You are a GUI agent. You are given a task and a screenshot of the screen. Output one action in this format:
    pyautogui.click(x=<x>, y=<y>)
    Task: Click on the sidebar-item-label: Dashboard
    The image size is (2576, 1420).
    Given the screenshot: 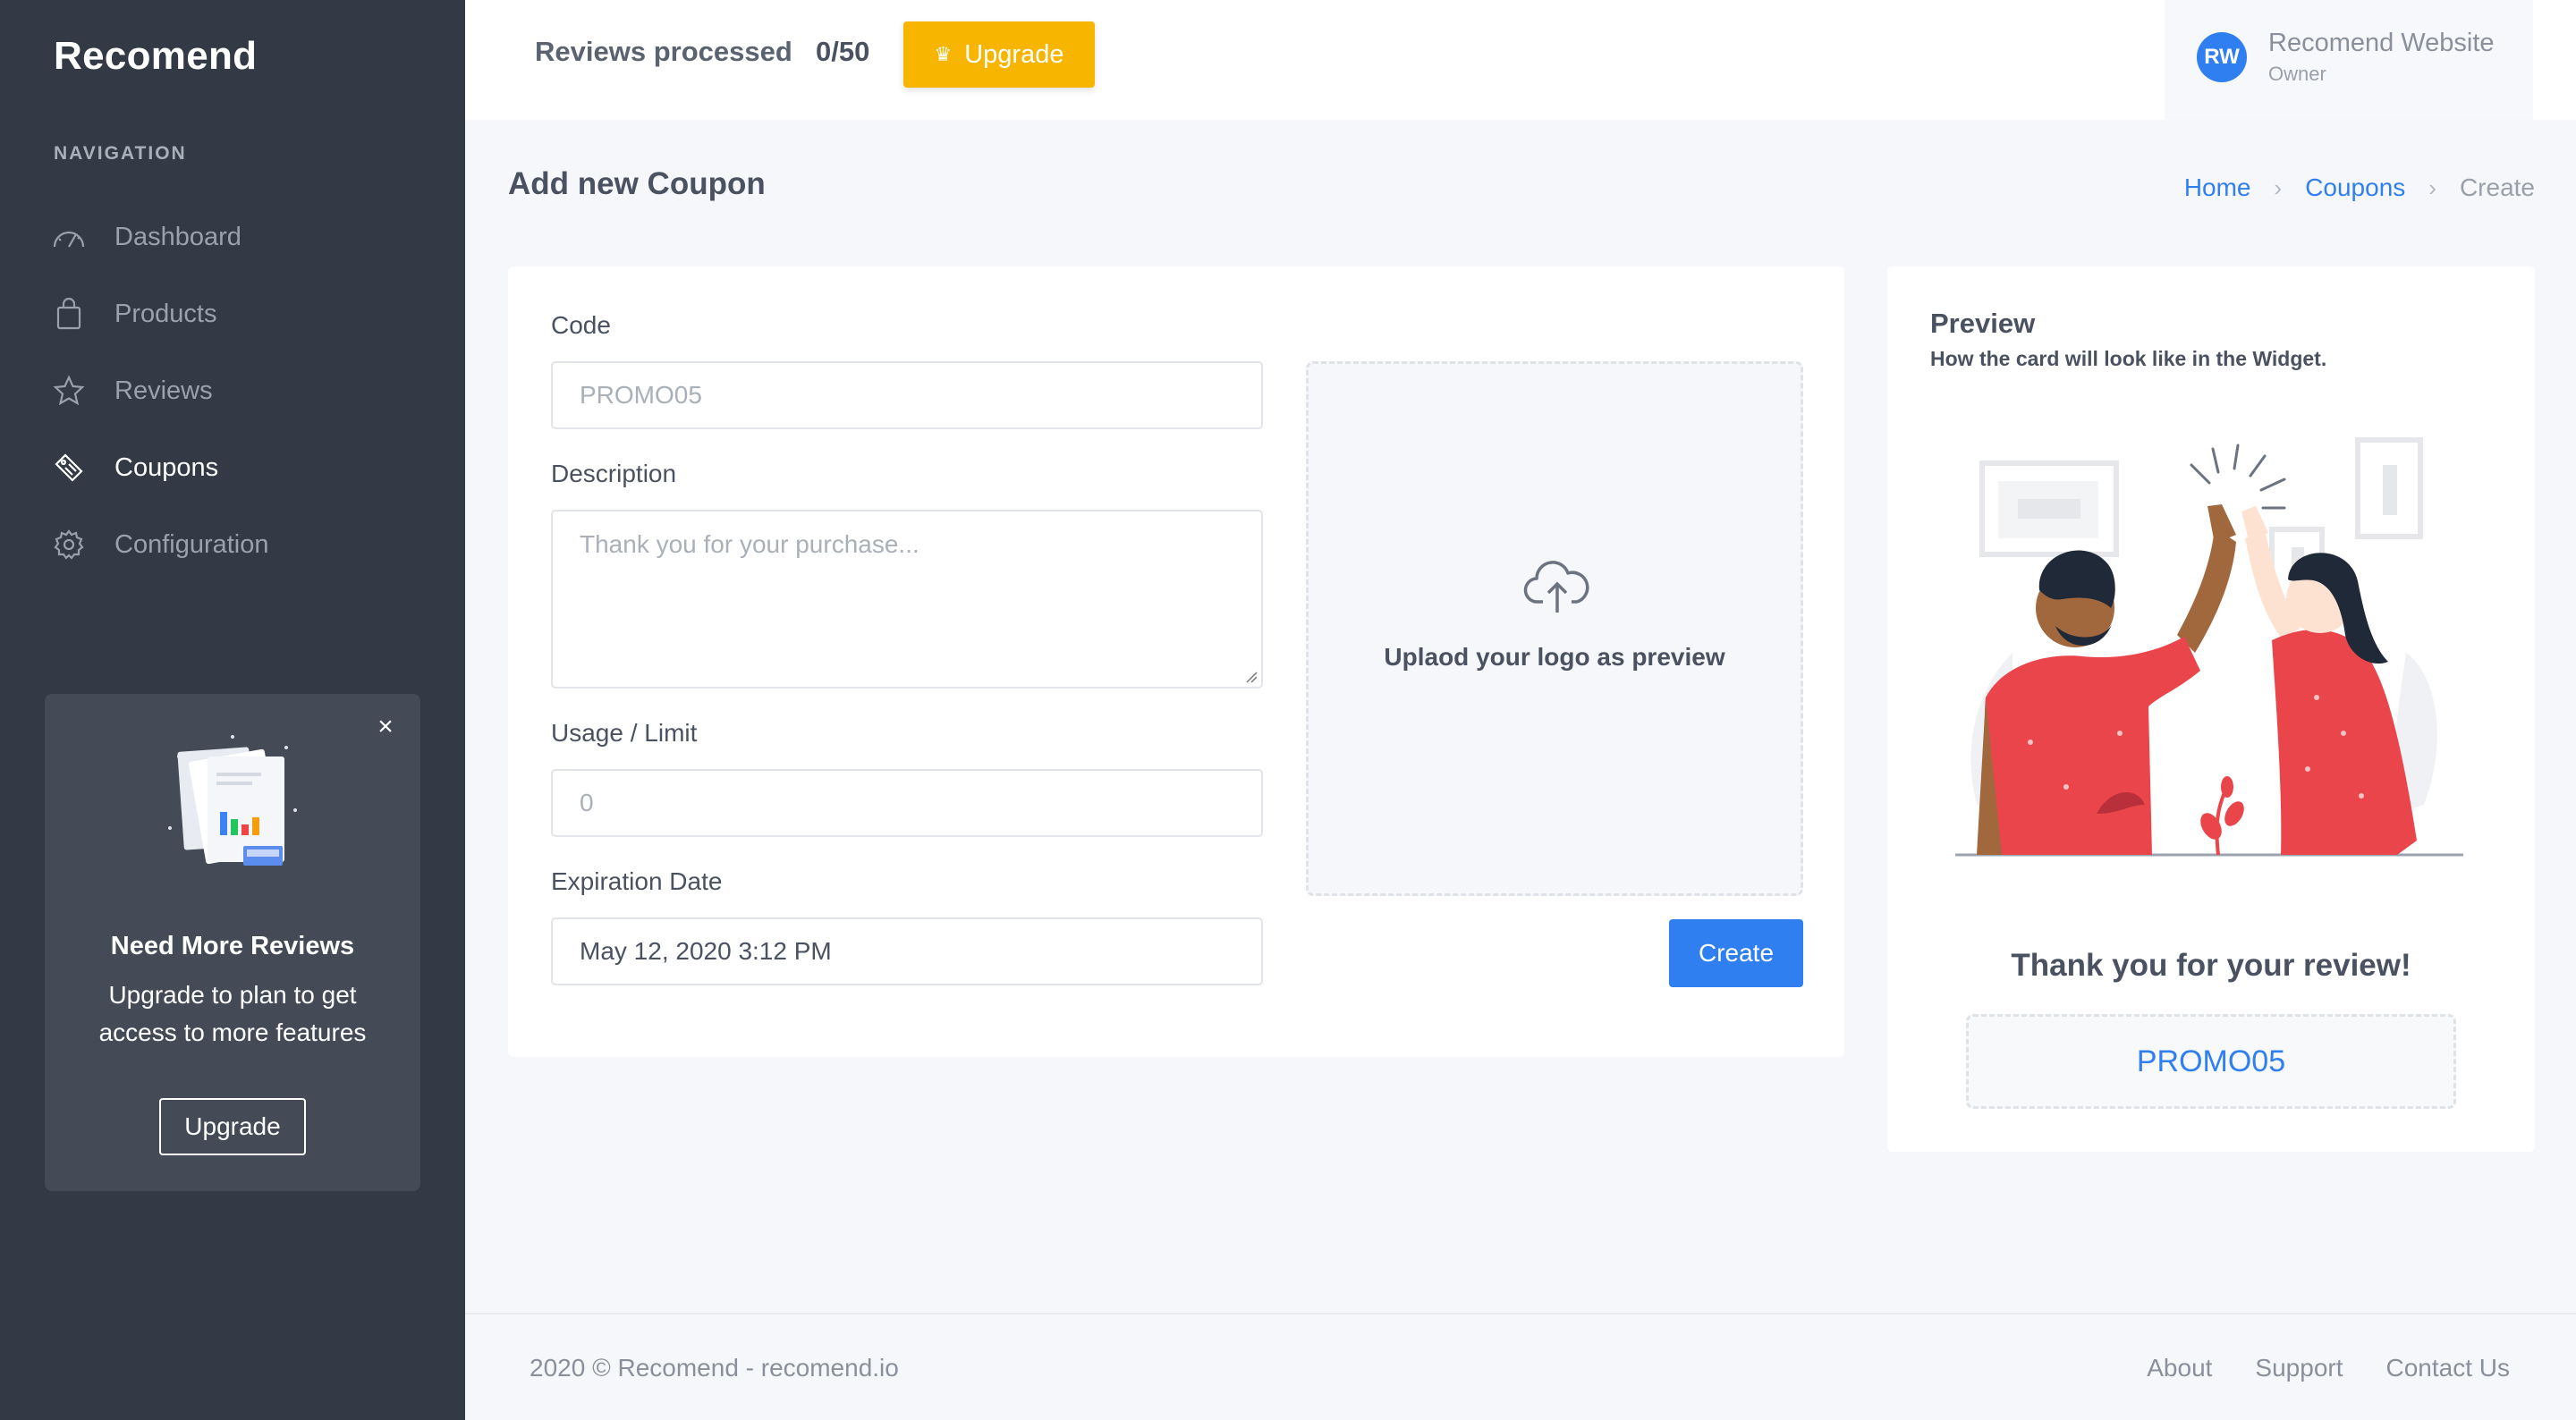 What is the action you would take?
    pyautogui.click(x=178, y=237)
    